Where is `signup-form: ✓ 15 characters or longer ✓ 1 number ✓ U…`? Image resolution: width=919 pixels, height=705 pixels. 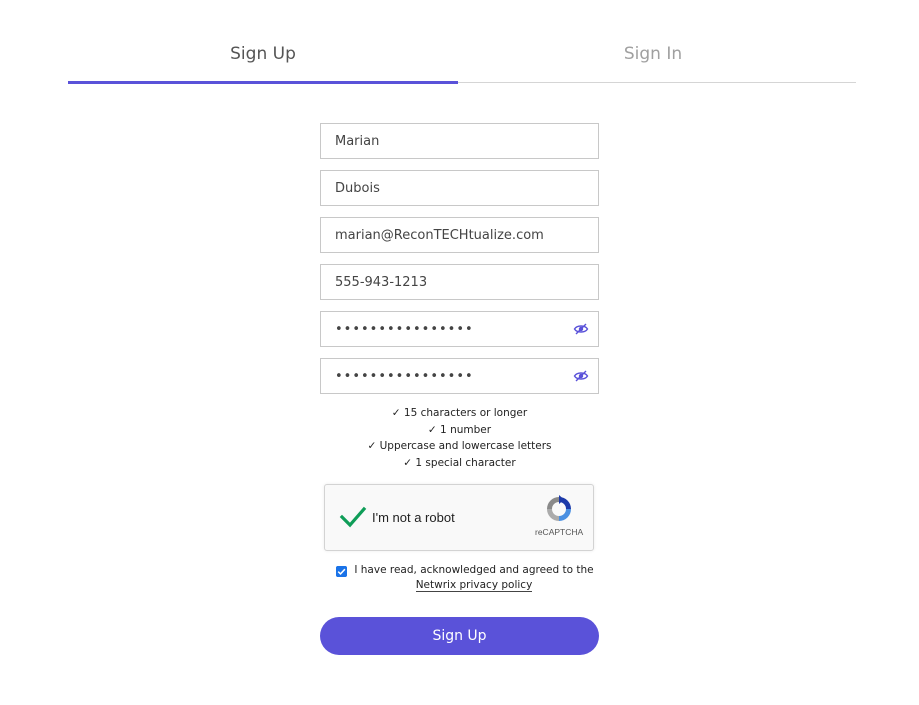 signup-form: ✓ 15 characters or longer ✓ 1 number ✓ U… is located at coordinates (459, 297).